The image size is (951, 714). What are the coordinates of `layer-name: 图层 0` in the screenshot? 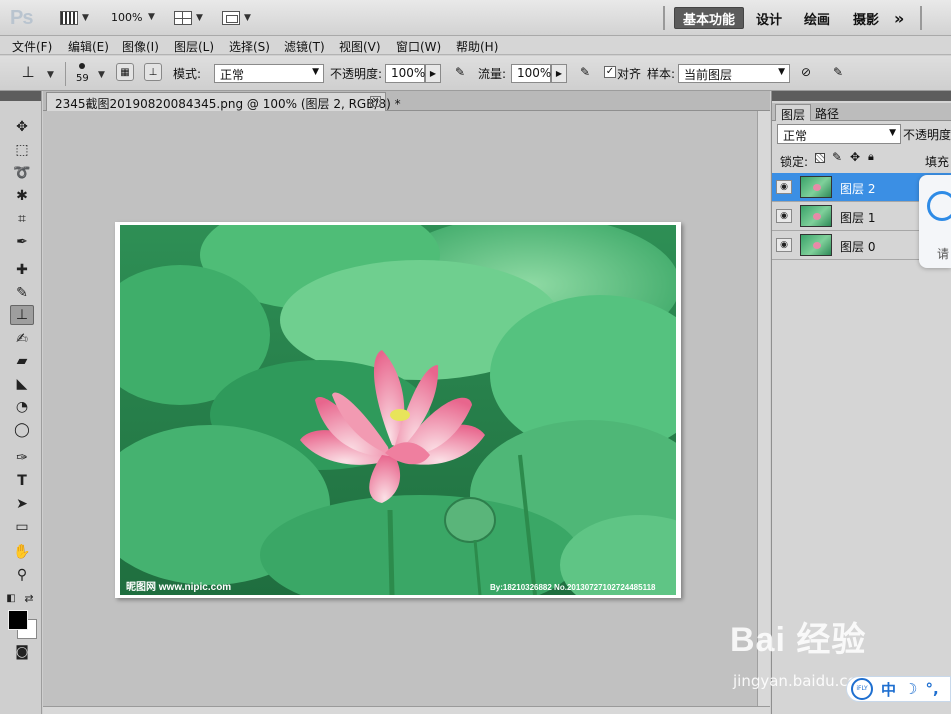 It's located at (858, 247).